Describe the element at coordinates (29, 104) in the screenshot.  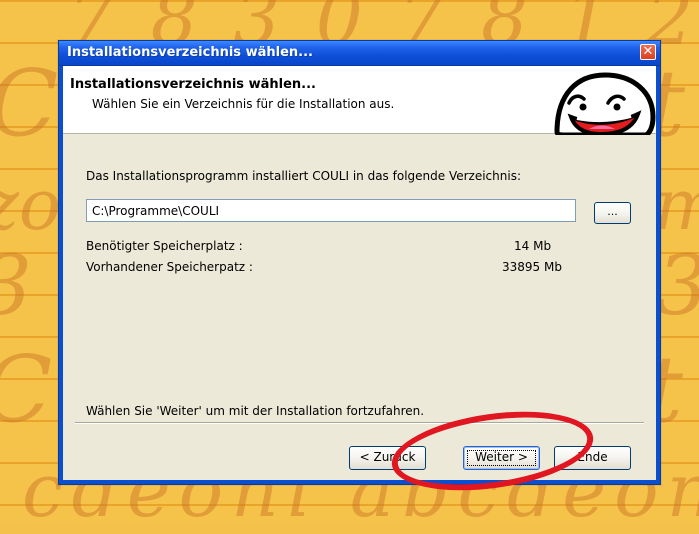
I see `background-handwriting-left-1: C` at that location.